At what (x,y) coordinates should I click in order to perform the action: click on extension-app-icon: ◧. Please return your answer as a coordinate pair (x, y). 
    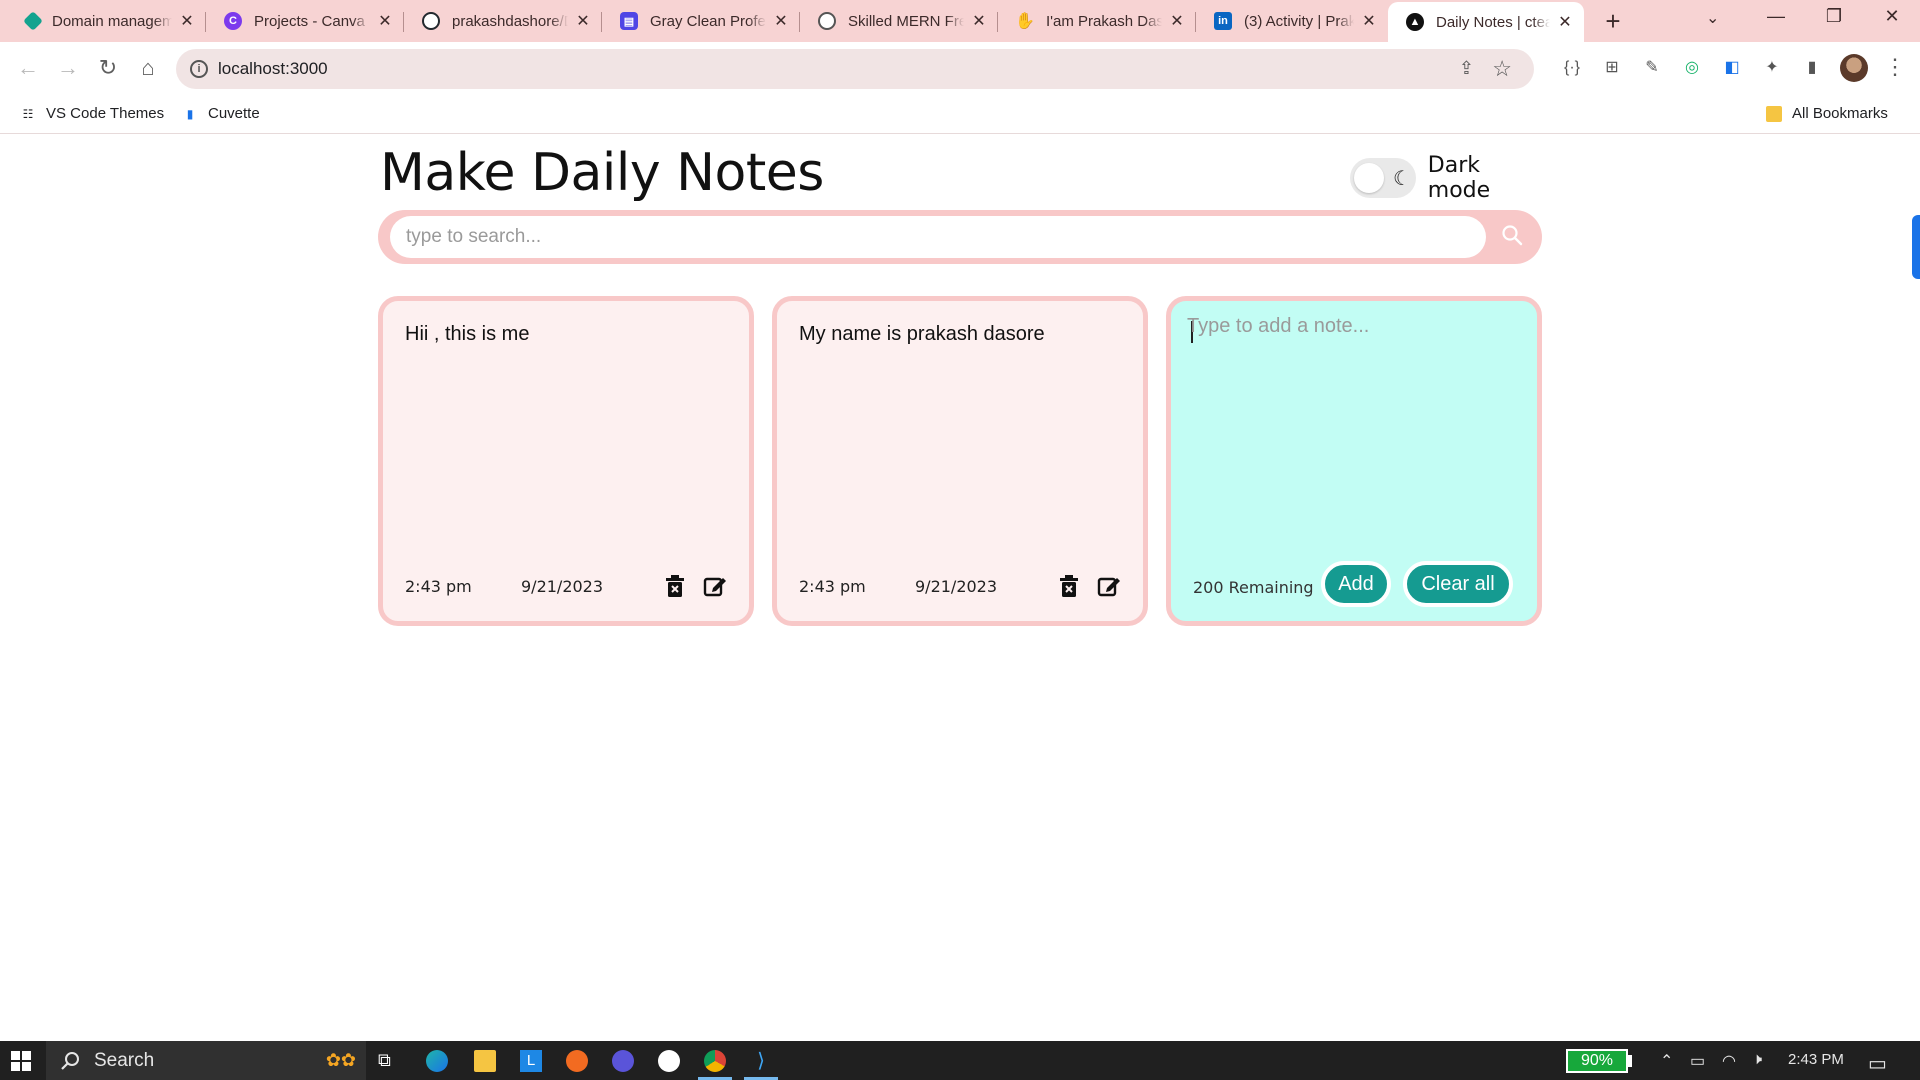
    Looking at the image, I should click on (1732, 68).